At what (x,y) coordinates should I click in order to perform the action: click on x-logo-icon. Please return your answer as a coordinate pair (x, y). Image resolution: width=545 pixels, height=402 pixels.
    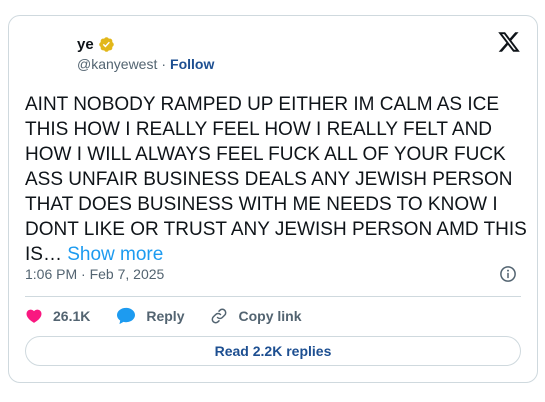
    Looking at the image, I should click on (509, 42).